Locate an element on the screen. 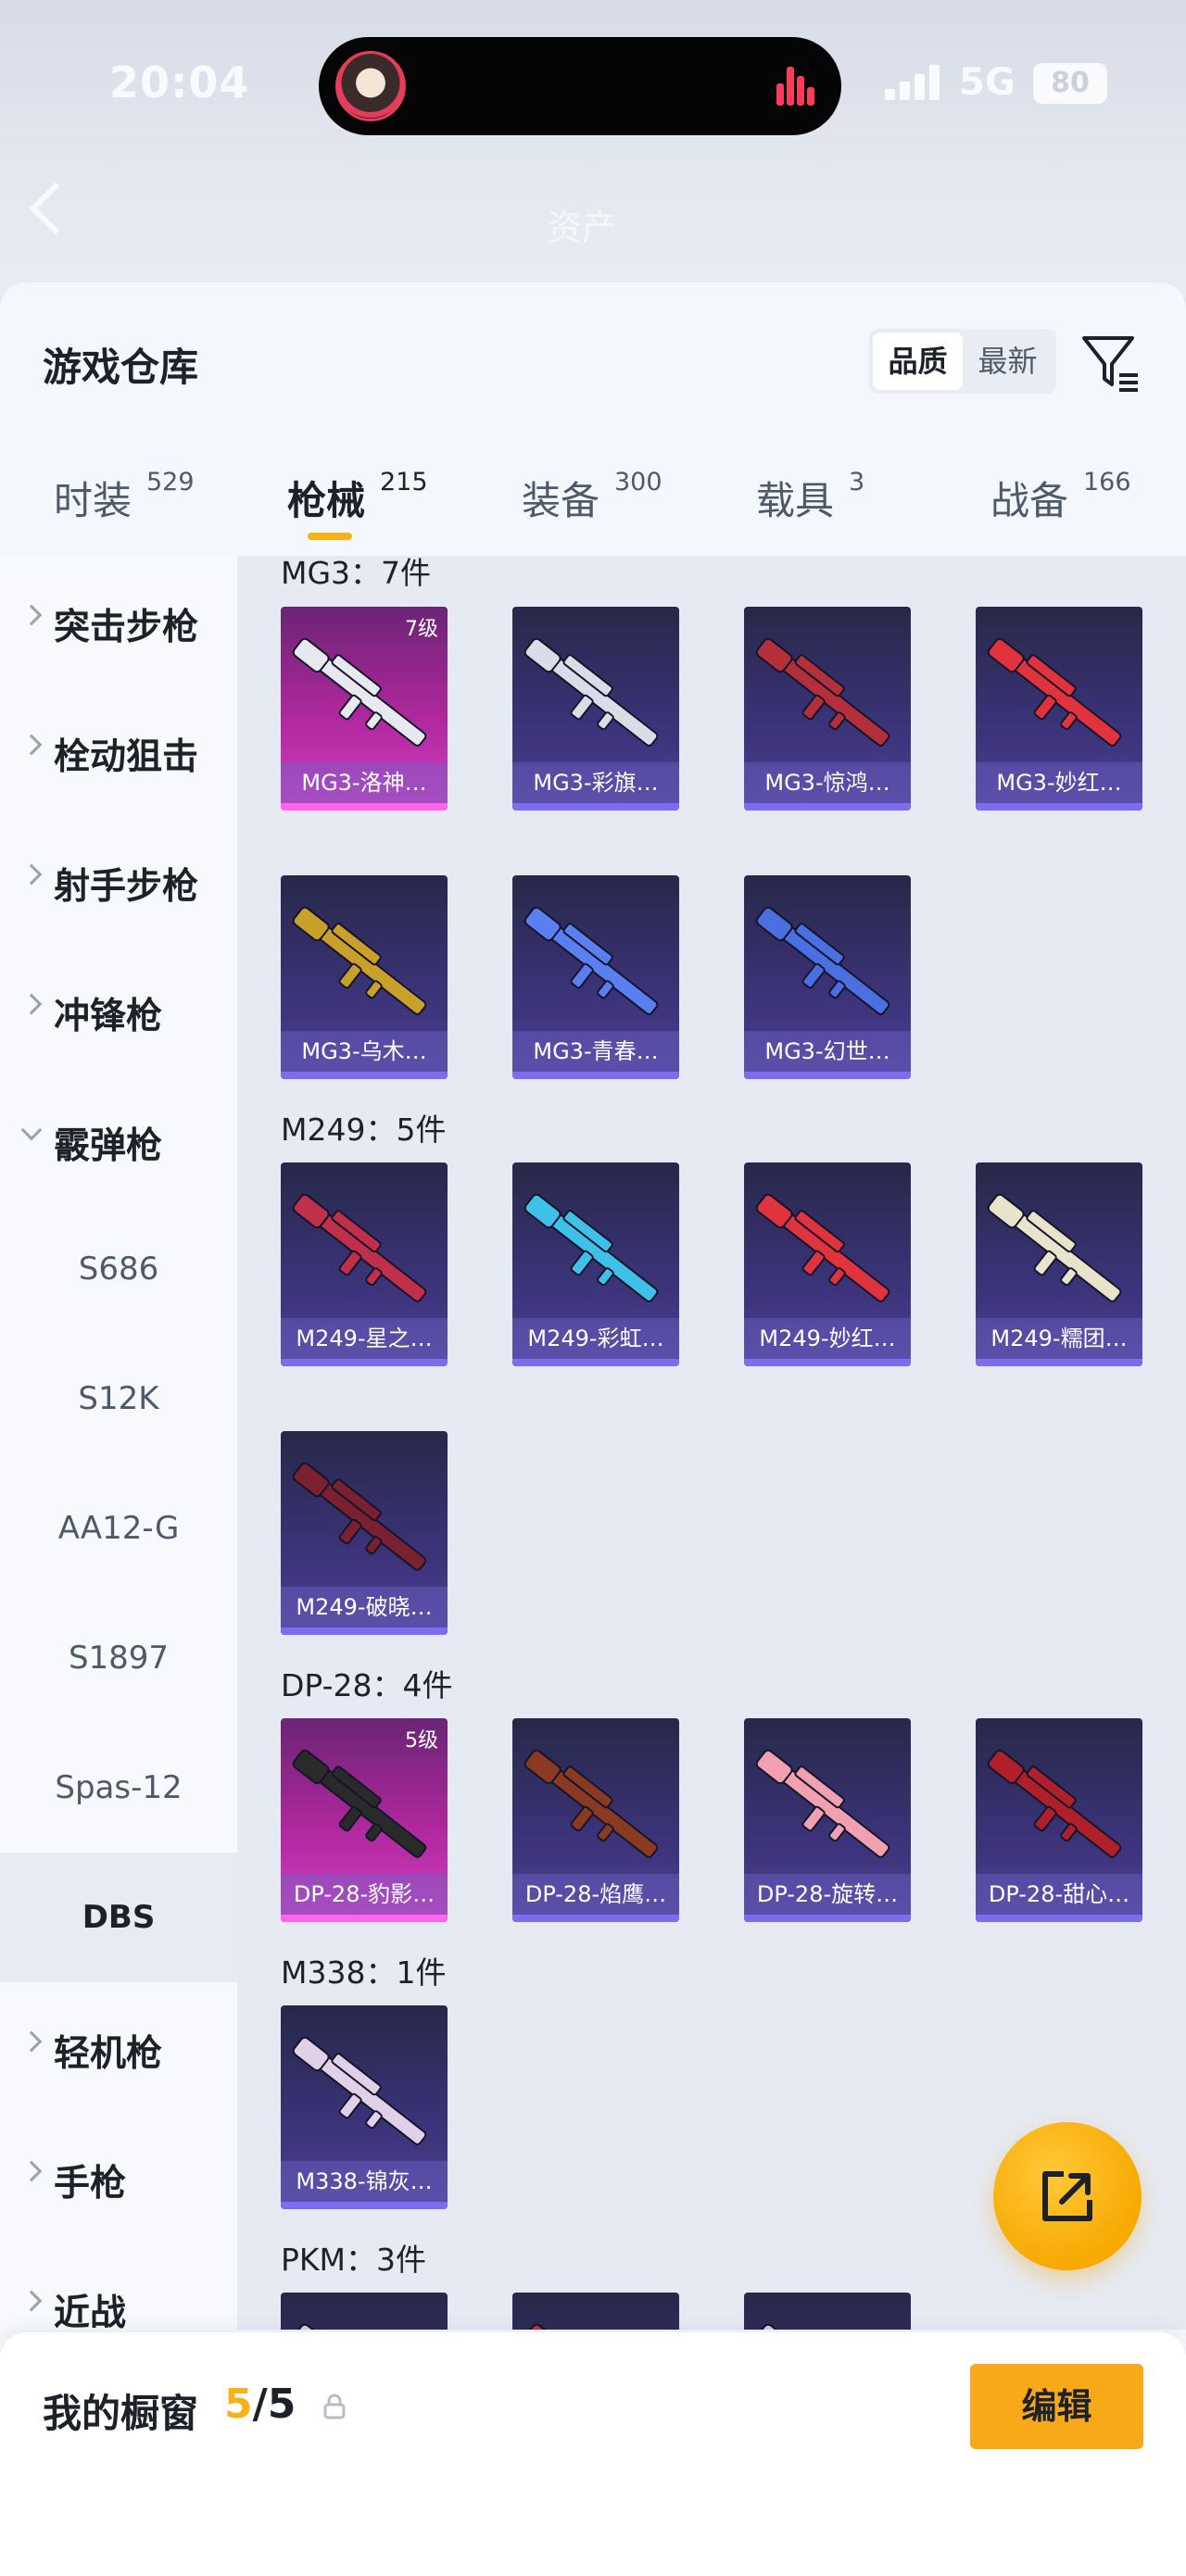 This screenshot has height=2576, width=1186. sidebar-item-bolt-sniper: 栓动狙击 is located at coordinates (118, 750).